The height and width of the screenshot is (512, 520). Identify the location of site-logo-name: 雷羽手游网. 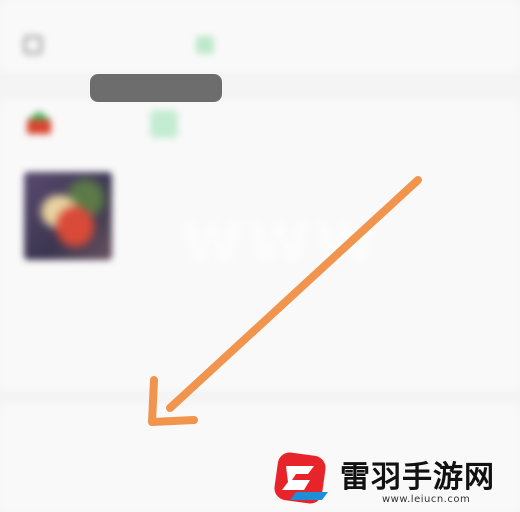
(417, 477).